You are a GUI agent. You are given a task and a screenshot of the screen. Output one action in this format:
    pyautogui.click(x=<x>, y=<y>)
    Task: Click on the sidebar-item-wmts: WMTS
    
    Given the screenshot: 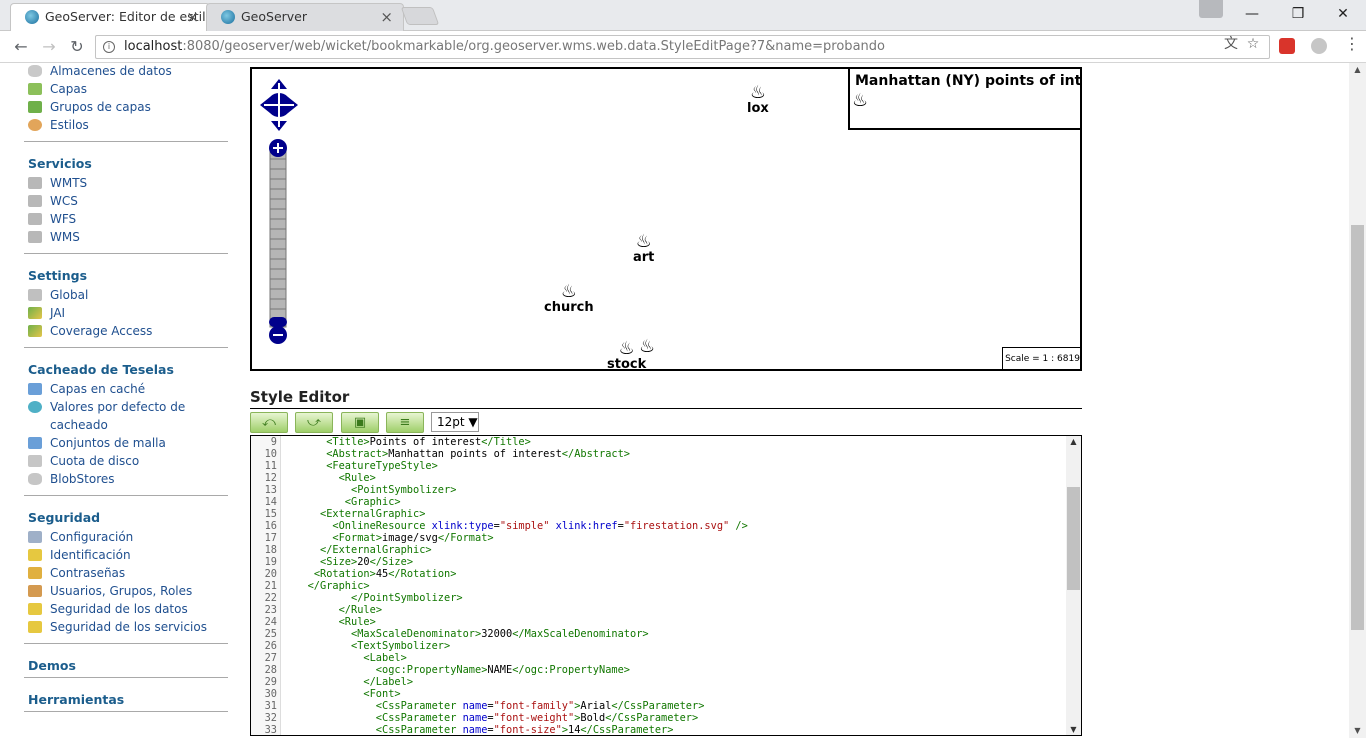 What is the action you would take?
    pyautogui.click(x=126, y=183)
    